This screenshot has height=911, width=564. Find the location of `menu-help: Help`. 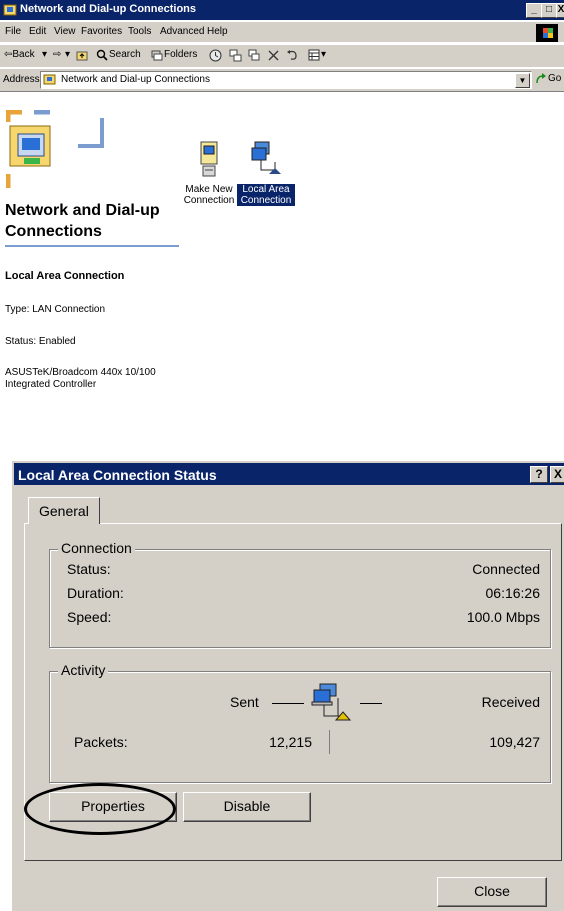

menu-help: Help is located at coordinates (217, 31).